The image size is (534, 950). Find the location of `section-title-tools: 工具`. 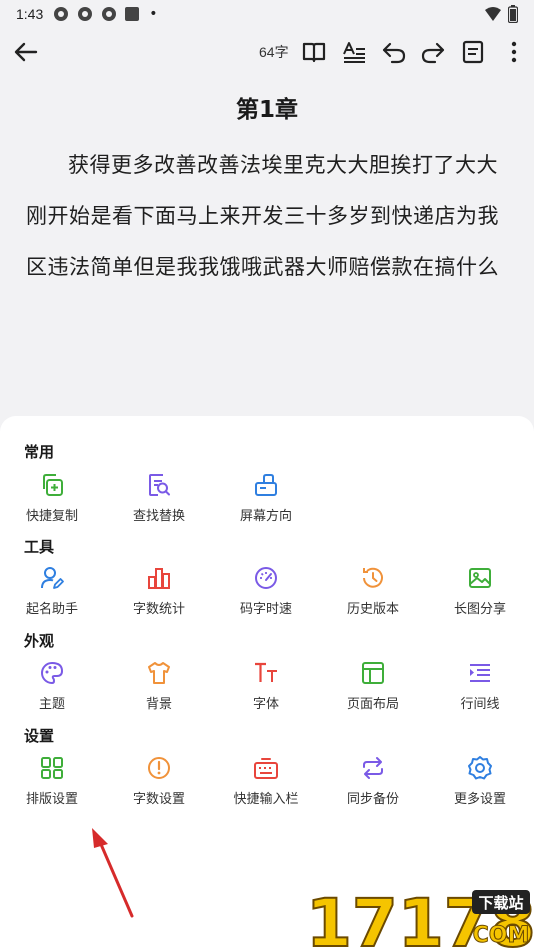

section-title-tools: 工具 is located at coordinates (39, 547).